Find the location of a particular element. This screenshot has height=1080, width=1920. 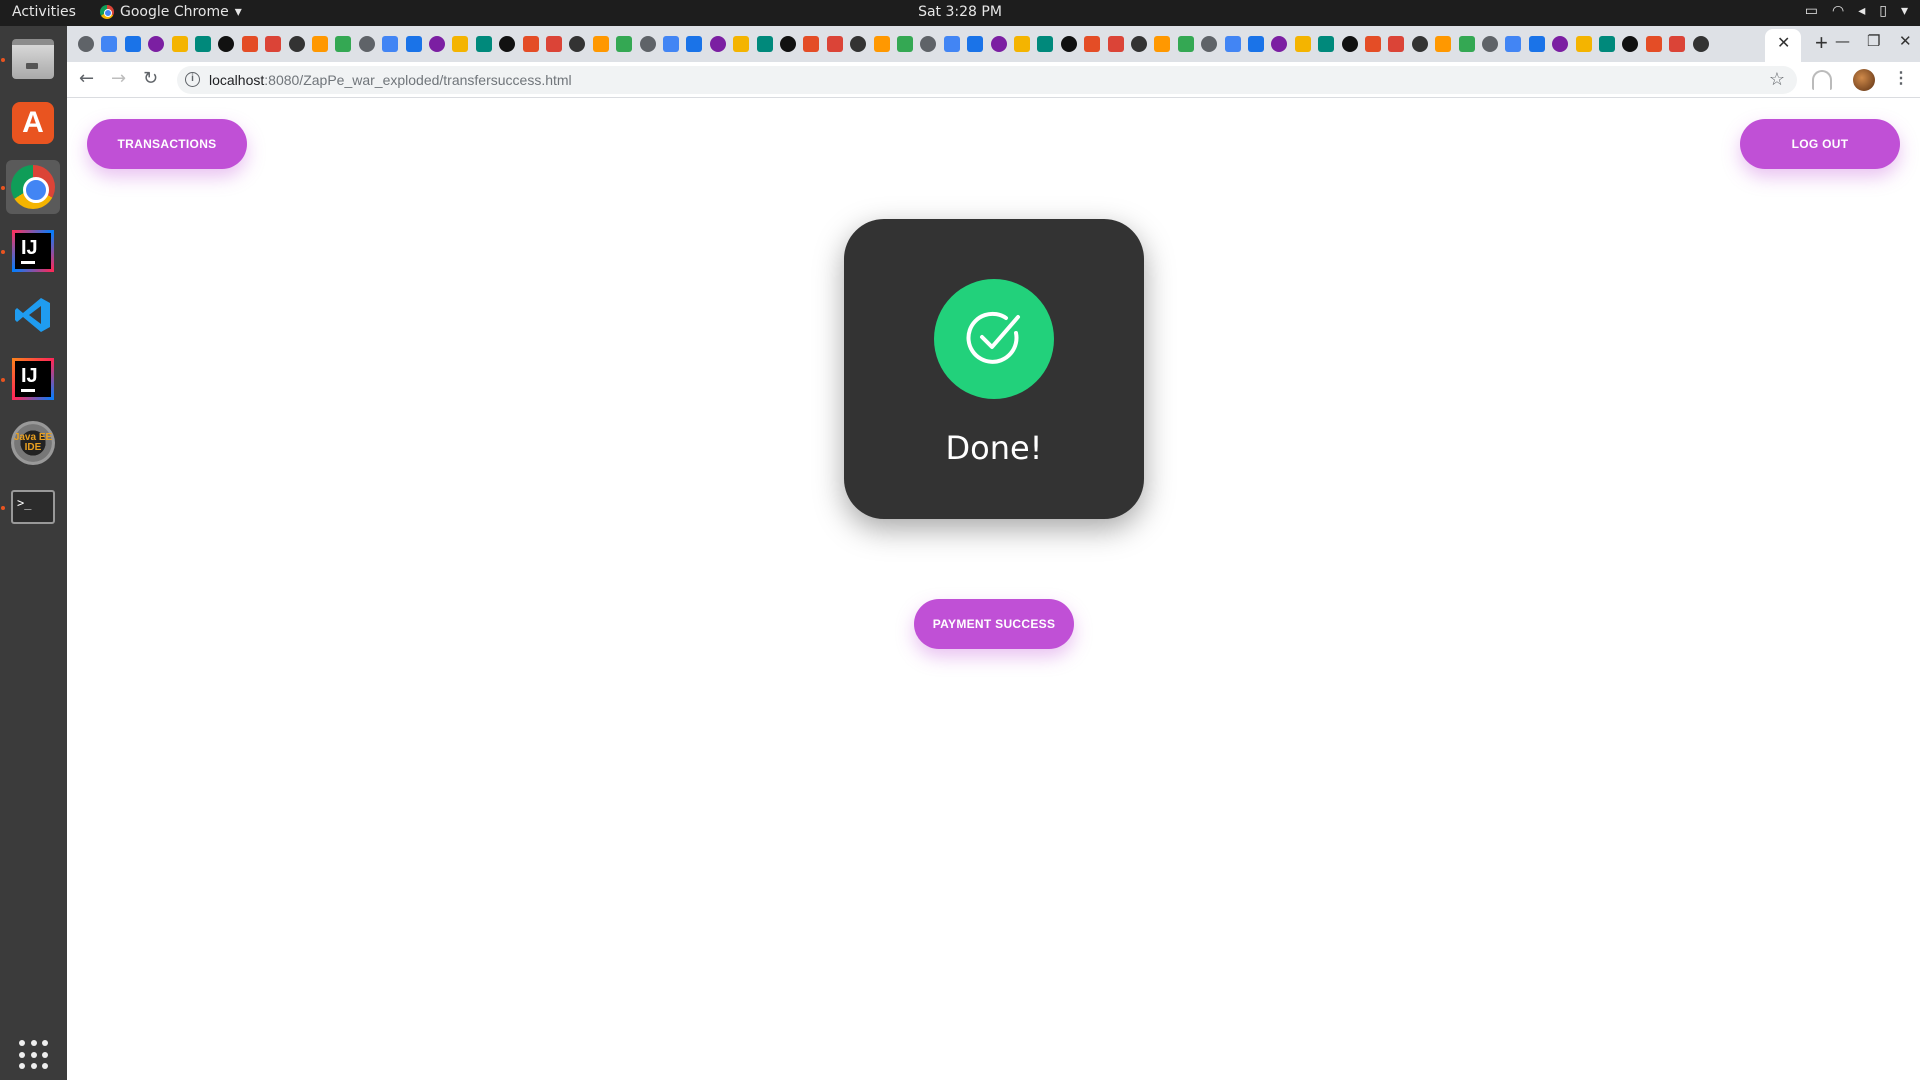

dock-terminal: >_ is located at coordinates (33, 507).